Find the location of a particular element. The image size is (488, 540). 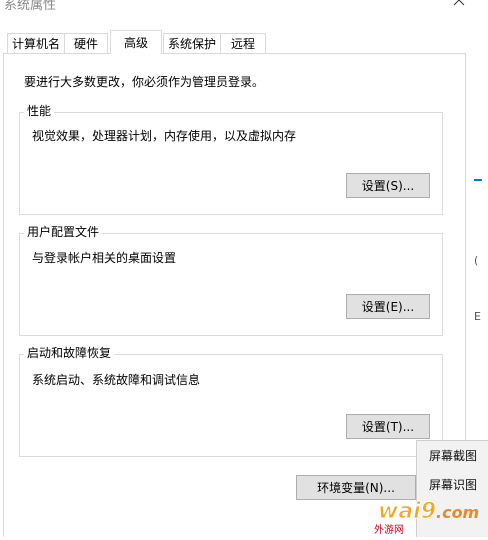

tab-computer-name: 计算机名 is located at coordinates (36, 43).